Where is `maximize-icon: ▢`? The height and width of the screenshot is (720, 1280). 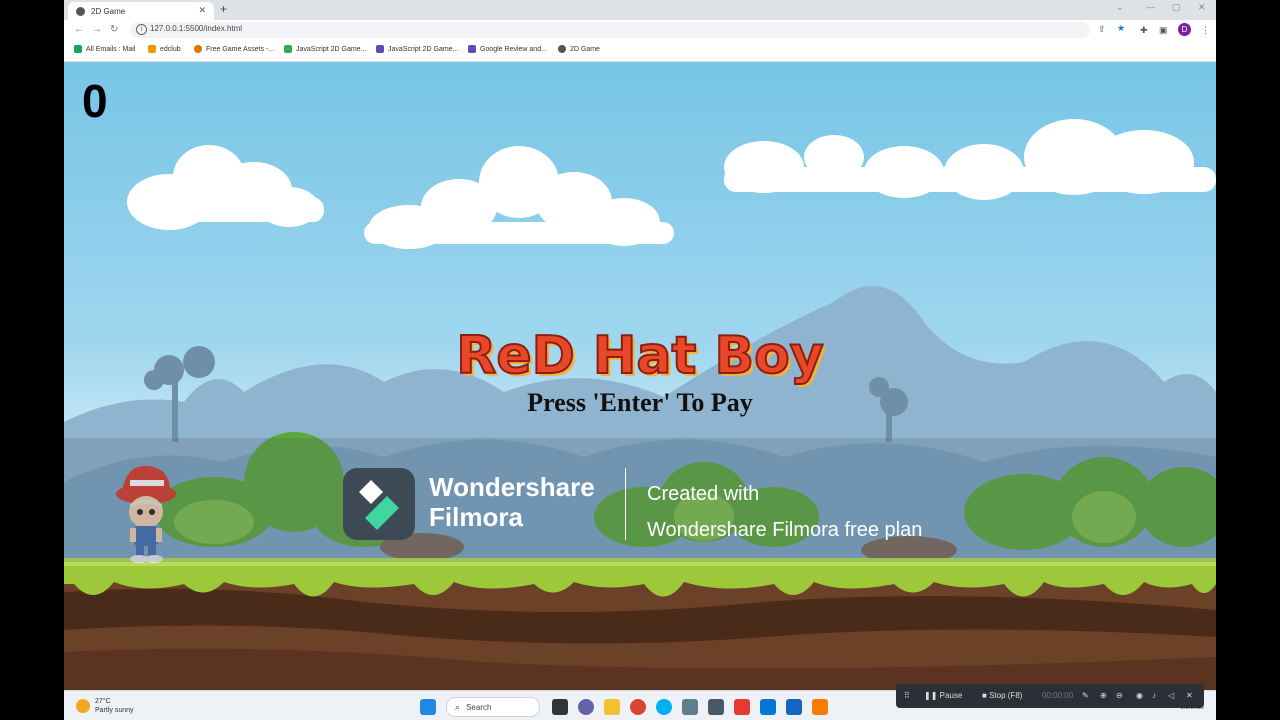
maximize-icon: ▢ is located at coordinates (1176, 7).